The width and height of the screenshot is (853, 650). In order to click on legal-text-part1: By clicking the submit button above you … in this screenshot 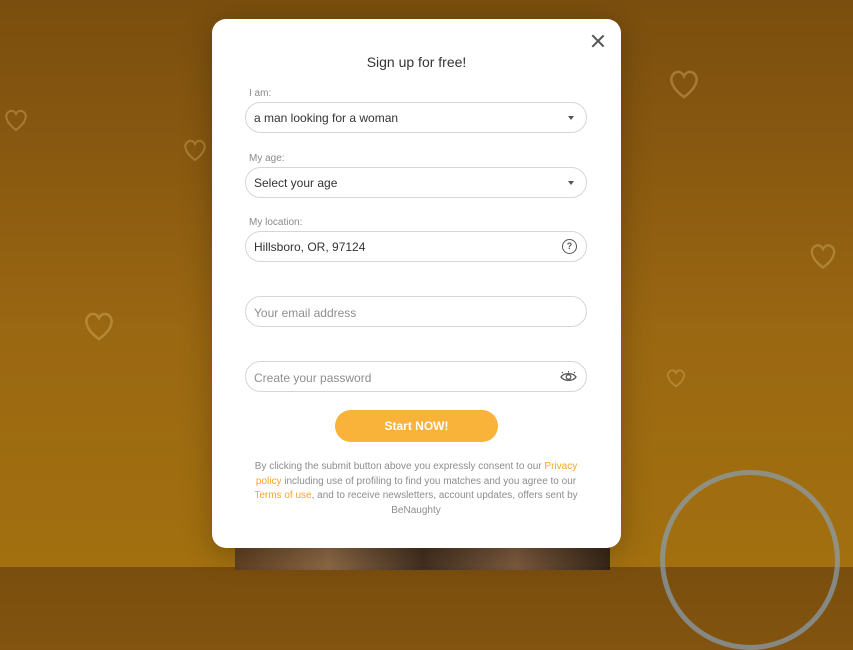, I will do `click(398, 466)`.